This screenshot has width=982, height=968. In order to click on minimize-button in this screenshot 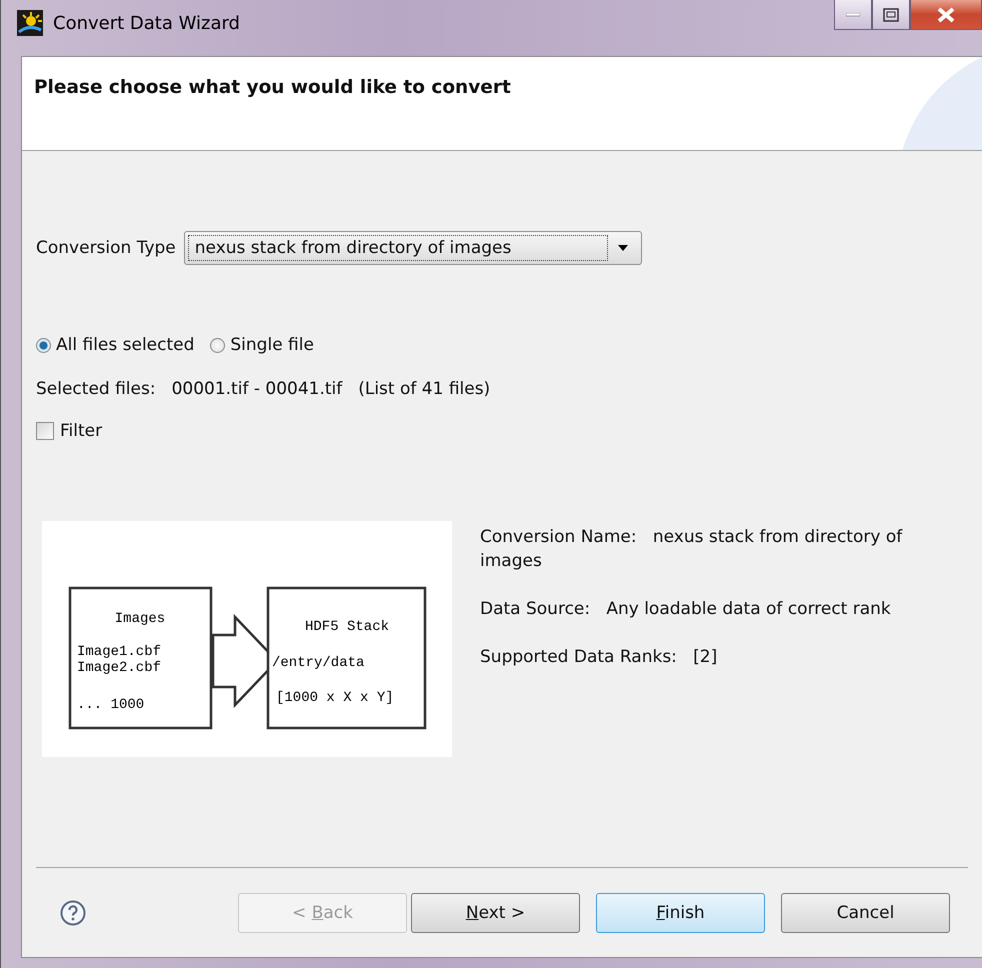, I will do `click(853, 15)`.